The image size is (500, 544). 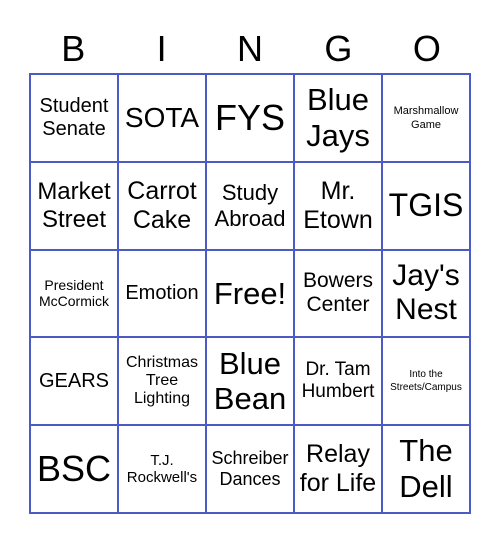 I want to click on bingo-cell: Free!, so click(x=250, y=293).